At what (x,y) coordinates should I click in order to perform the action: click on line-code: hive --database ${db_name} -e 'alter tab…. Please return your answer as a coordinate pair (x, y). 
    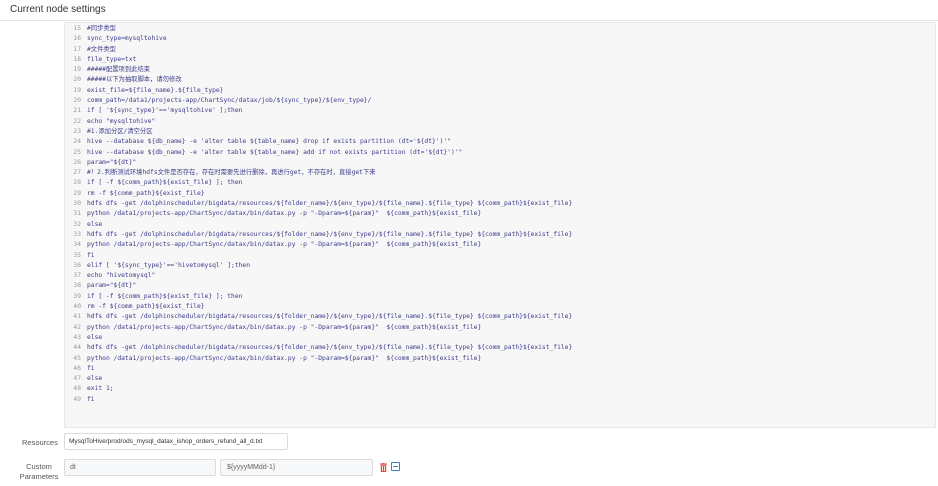
    Looking at the image, I should click on (269, 142).